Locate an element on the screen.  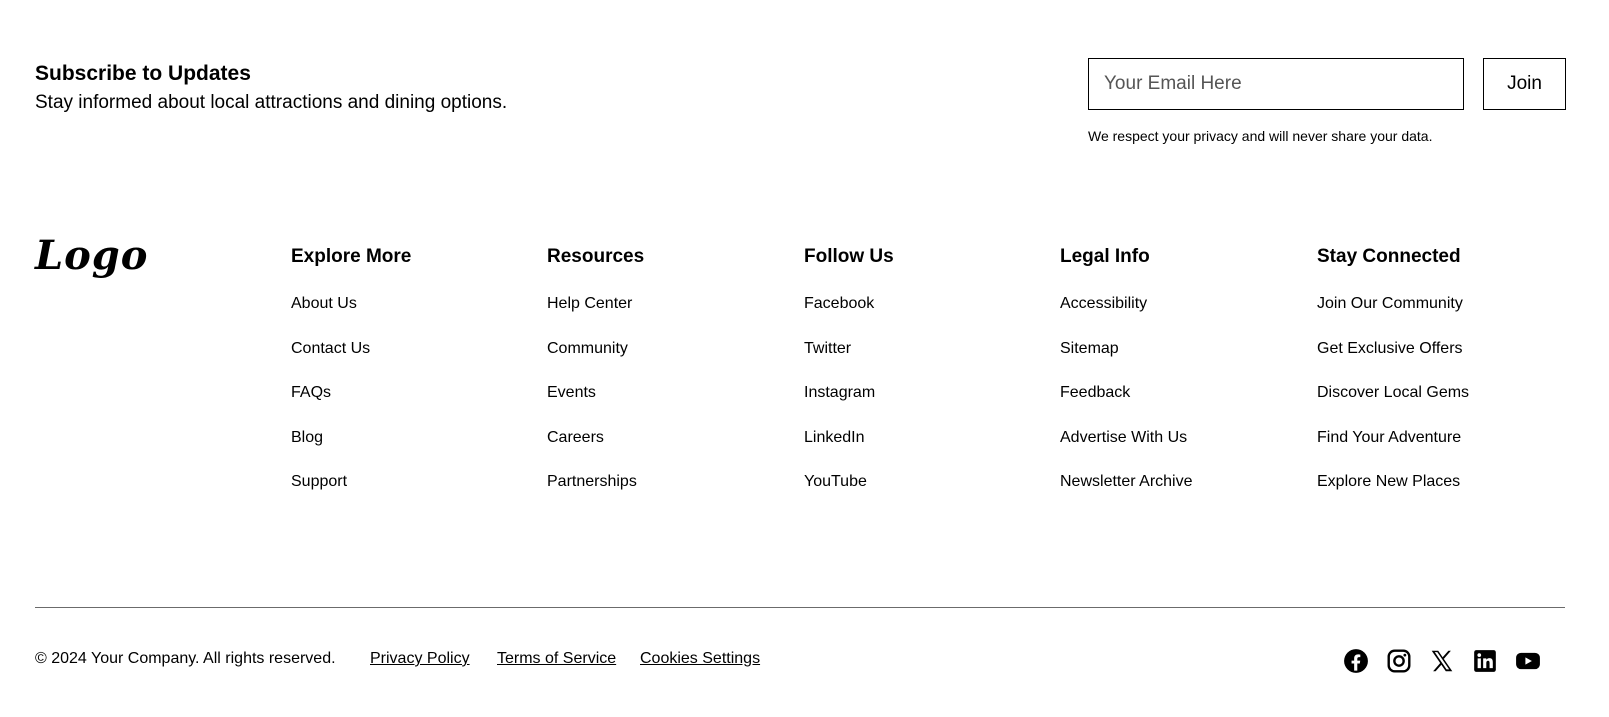
footer-link: LinkedIn is located at coordinates (834, 437).